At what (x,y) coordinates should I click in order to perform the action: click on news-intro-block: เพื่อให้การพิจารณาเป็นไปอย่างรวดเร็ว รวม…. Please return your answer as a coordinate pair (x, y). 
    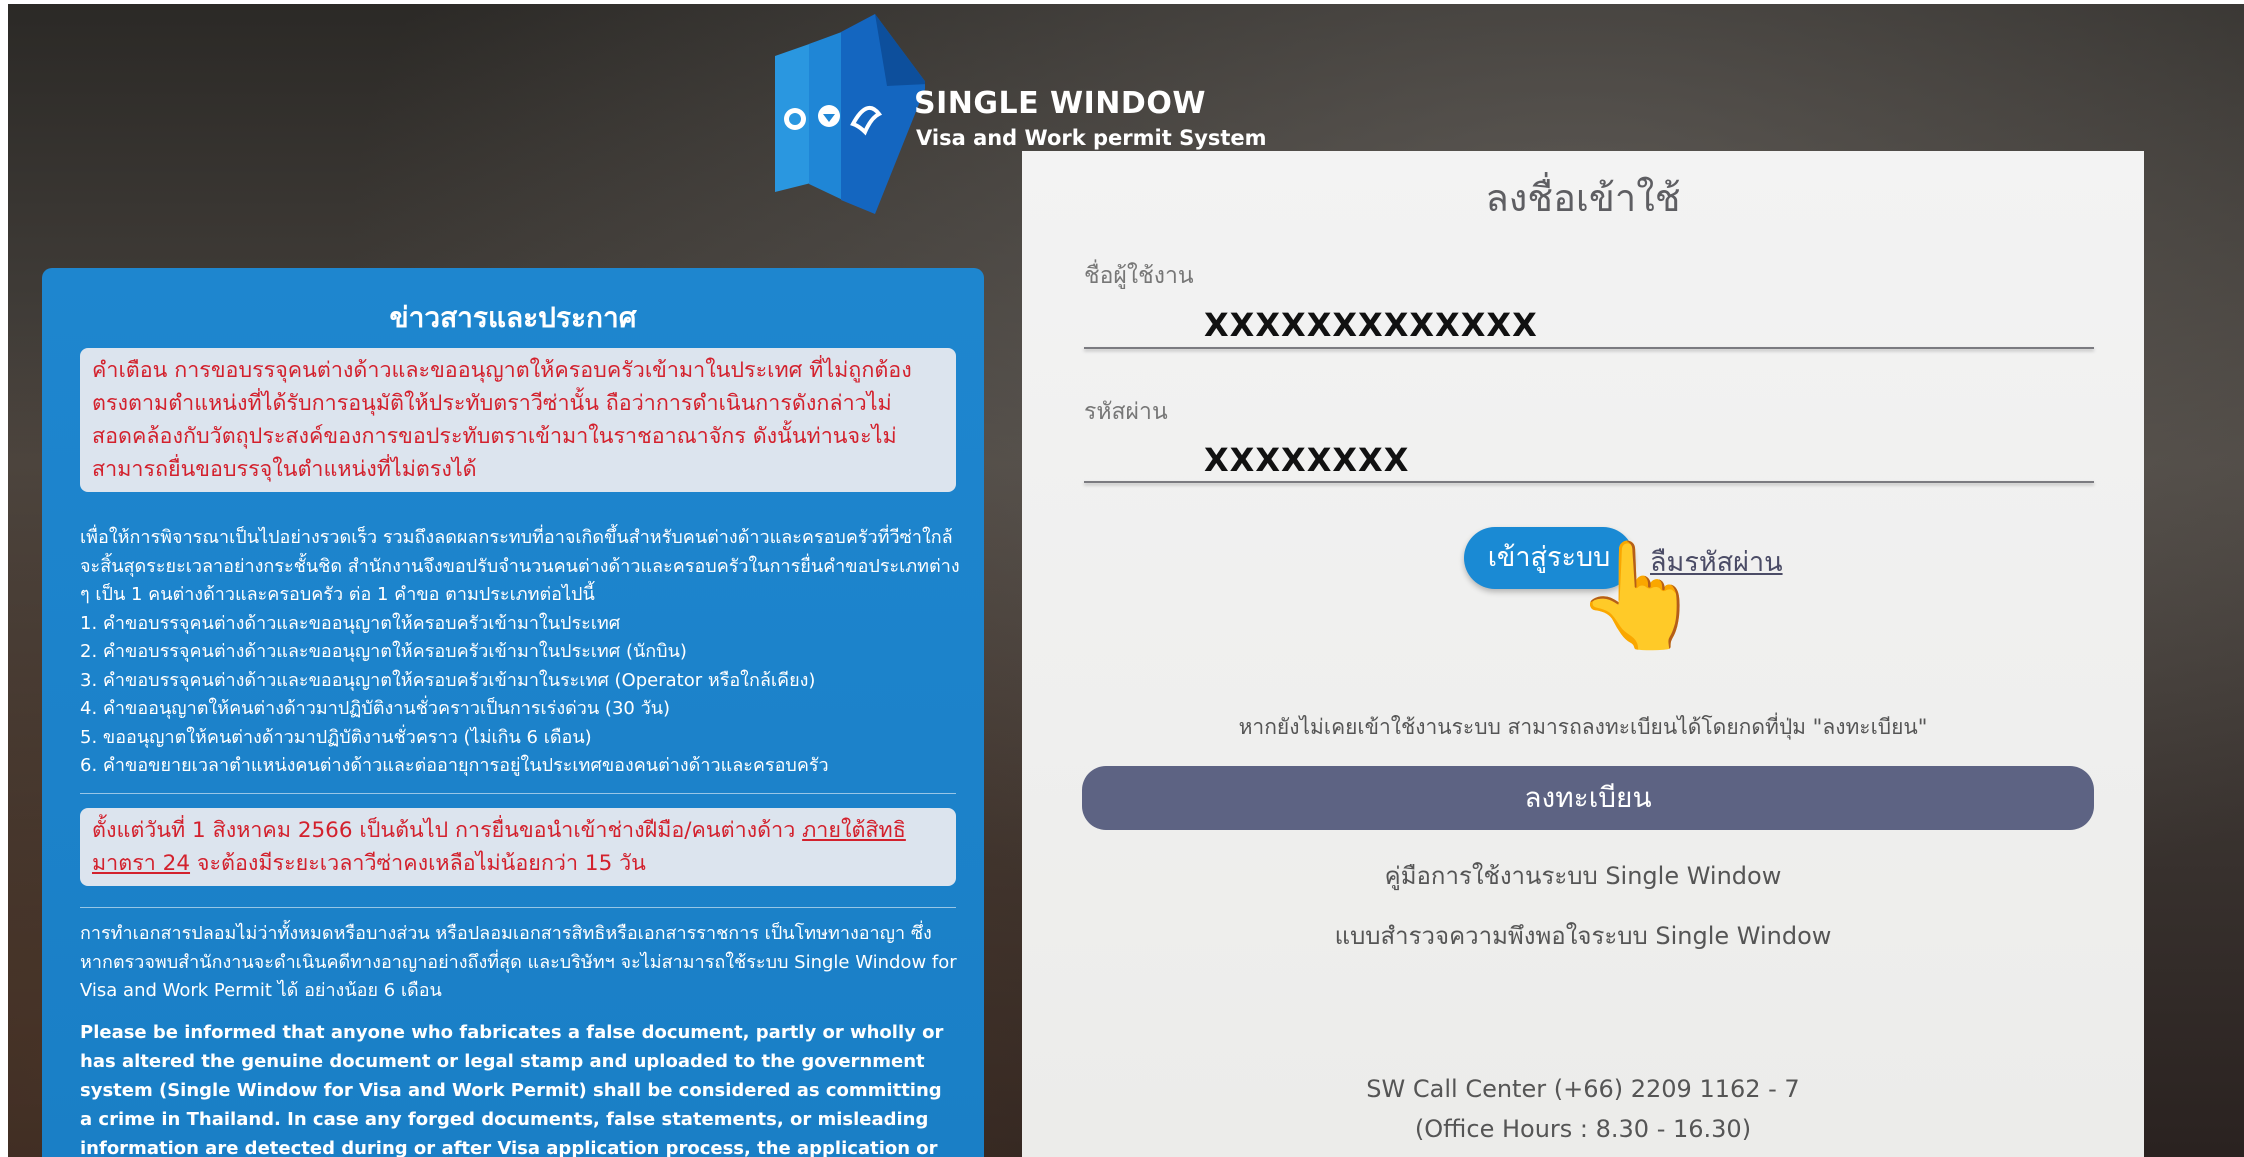
    Looking at the image, I should click on (520, 652).